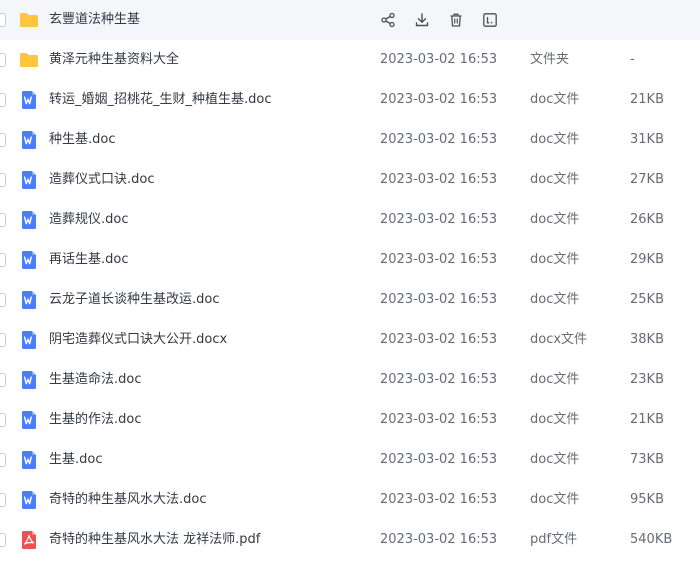 This screenshot has height=576, width=700. Describe the element at coordinates (422, 20) in the screenshot. I see `download-icon` at that location.